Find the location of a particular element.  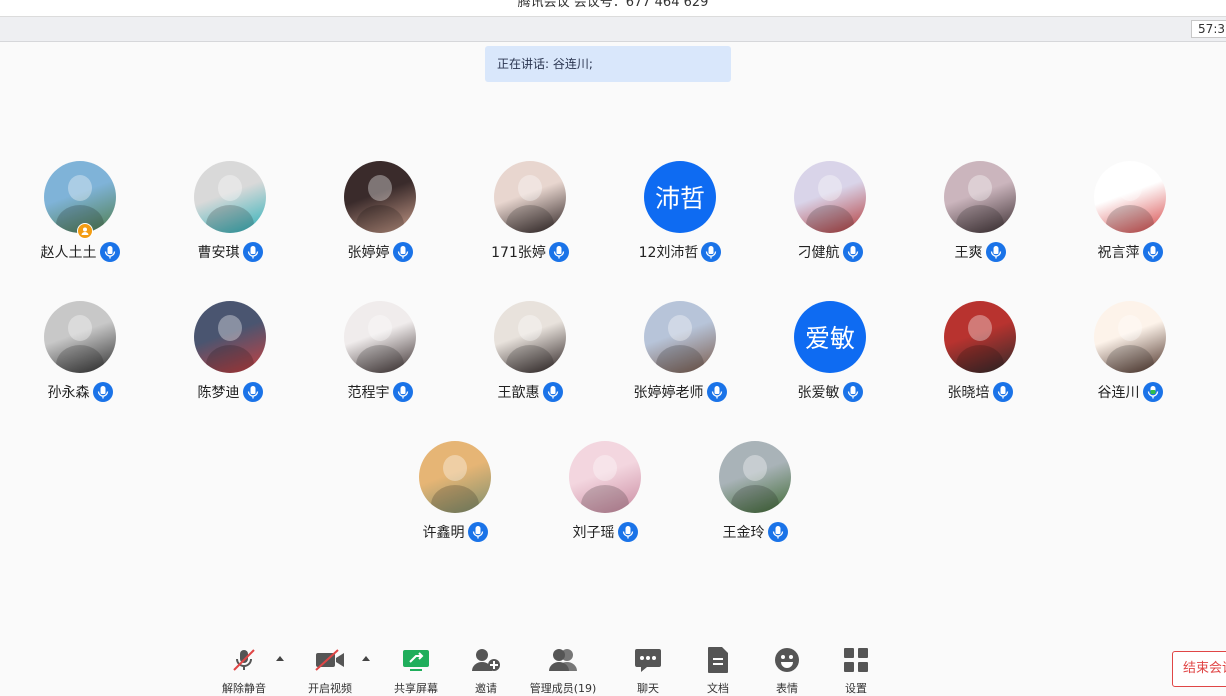

participant-name-row: 孙永森 is located at coordinates (80, 392).